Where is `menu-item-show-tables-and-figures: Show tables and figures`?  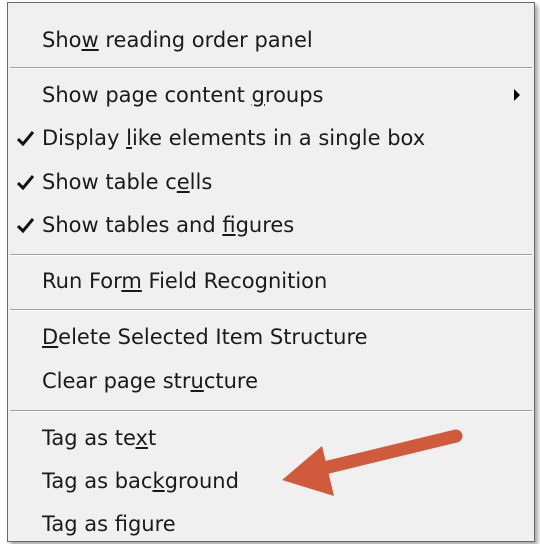 menu-item-show-tables-and-figures: Show tables and figures is located at coordinates (271, 225).